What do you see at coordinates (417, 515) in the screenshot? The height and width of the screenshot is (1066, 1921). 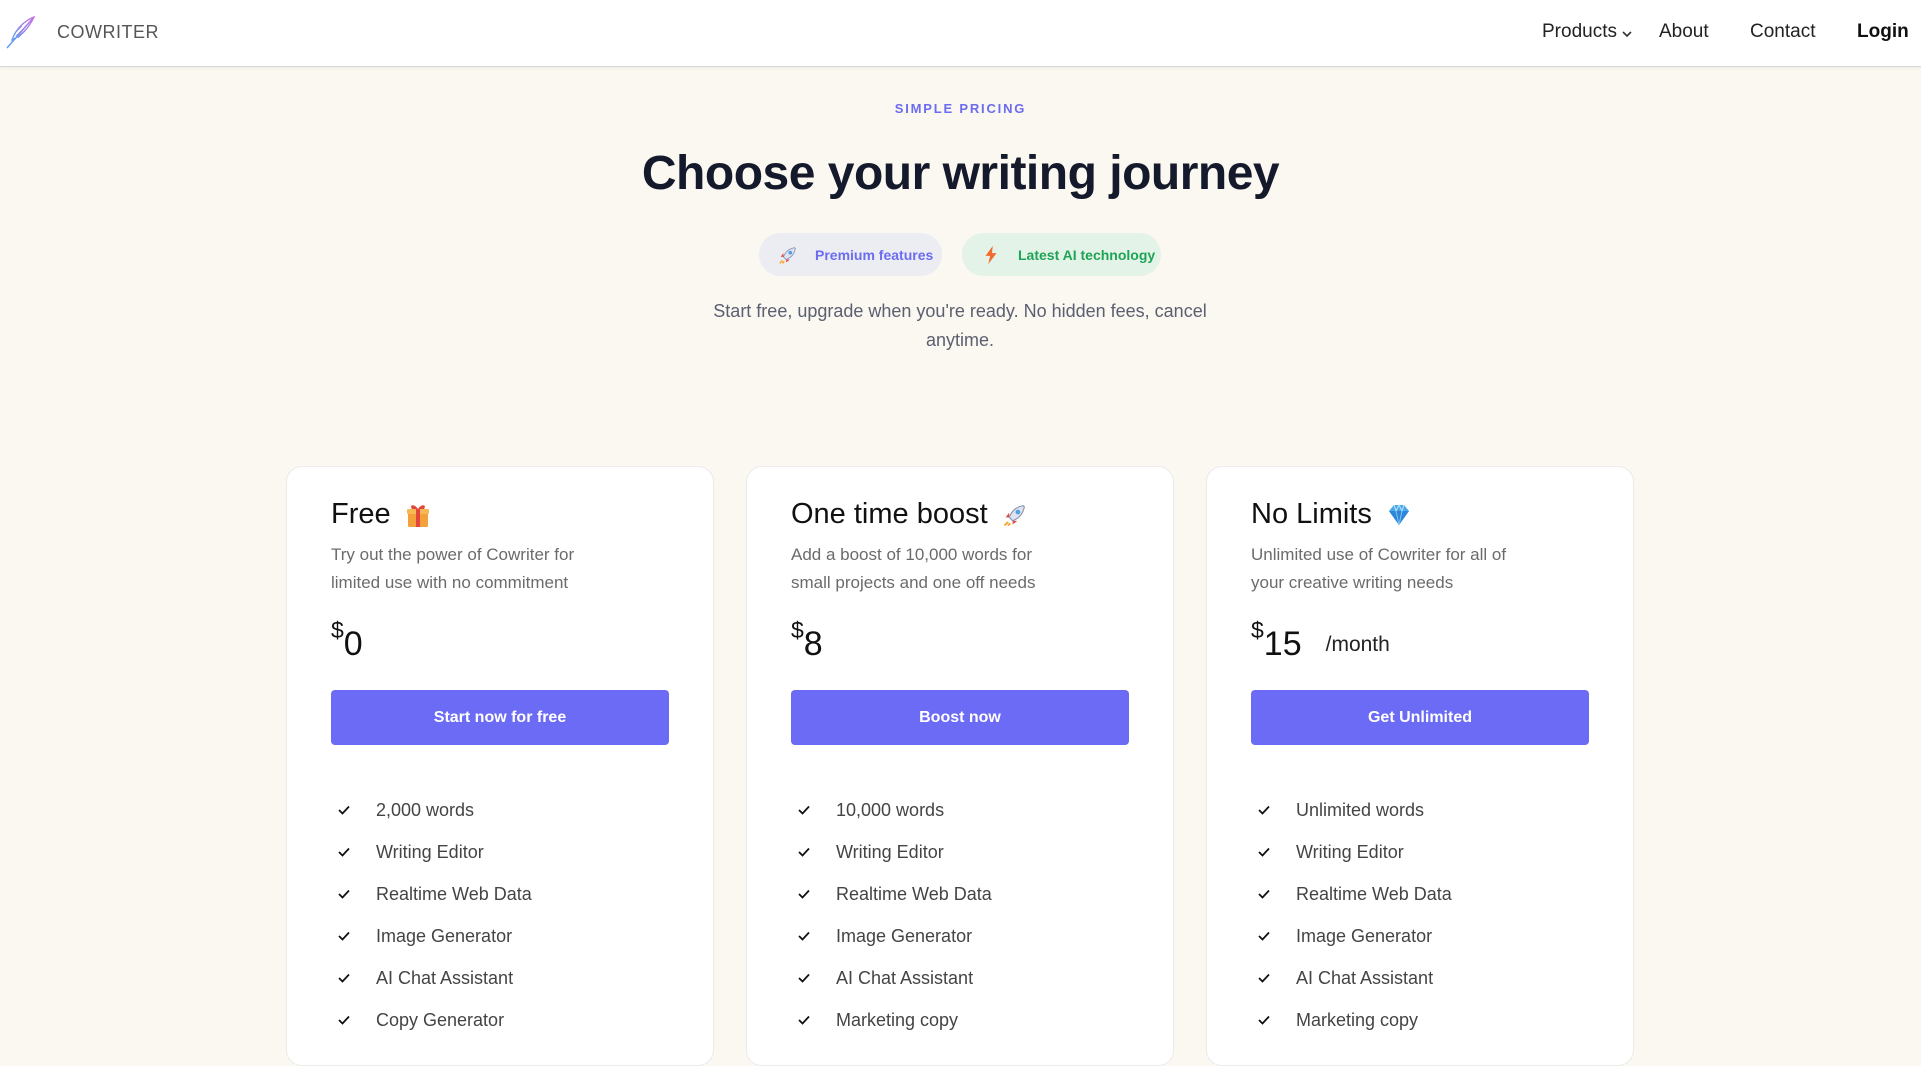 I see `gift-icon` at bounding box center [417, 515].